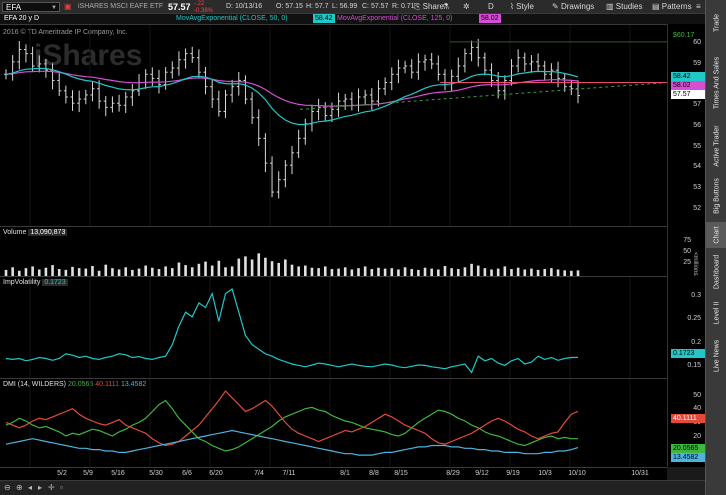  What do you see at coordinates (31, 7) in the screenshot?
I see `symbol-input: EFA ▼` at bounding box center [31, 7].